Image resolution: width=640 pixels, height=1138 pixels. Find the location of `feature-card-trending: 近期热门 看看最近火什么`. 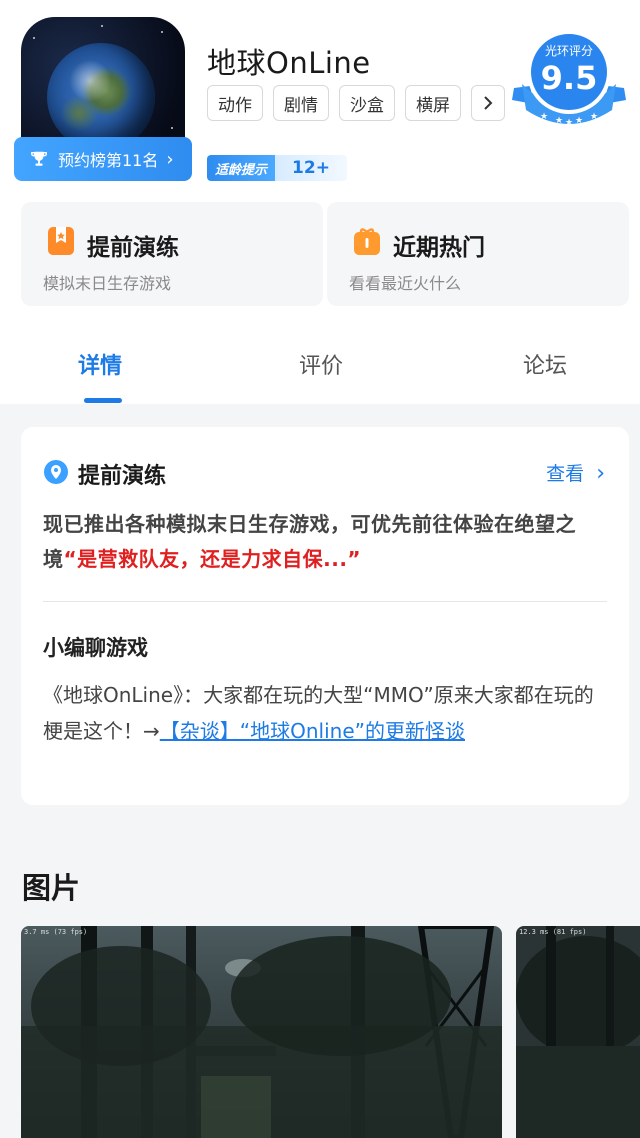

feature-card-trending: 近期热门 看看最近火什么 is located at coordinates (478, 254).